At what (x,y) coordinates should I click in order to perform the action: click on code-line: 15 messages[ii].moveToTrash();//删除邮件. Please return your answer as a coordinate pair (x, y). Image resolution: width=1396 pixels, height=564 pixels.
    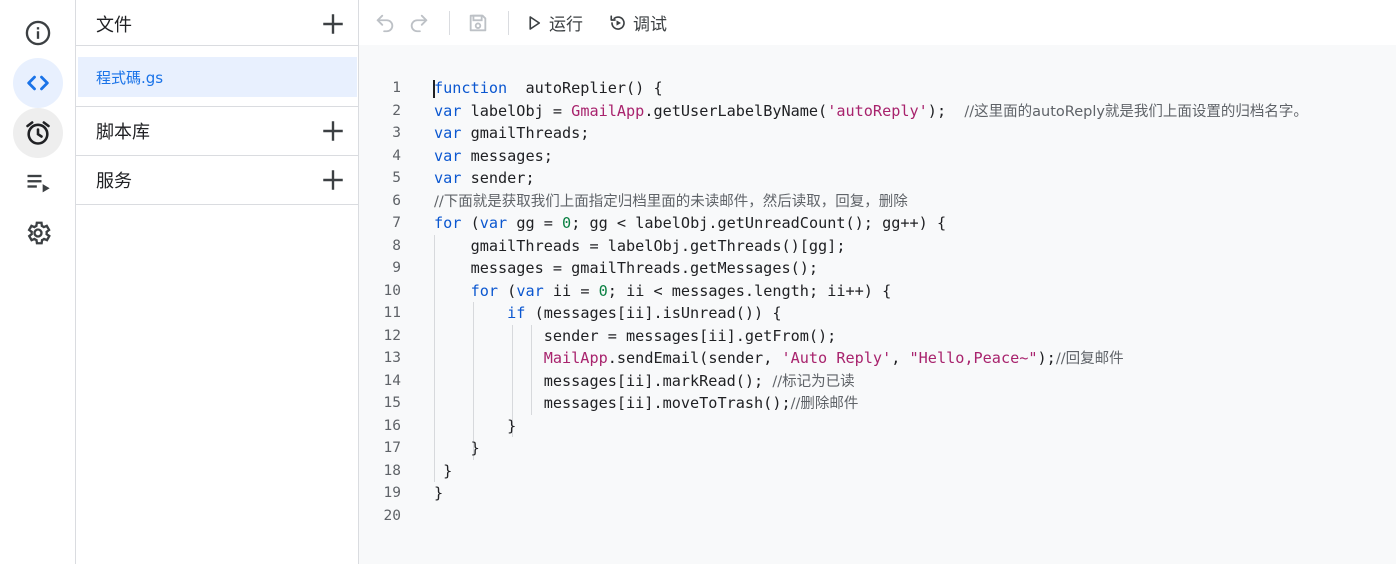
    Looking at the image, I should click on (877, 403).